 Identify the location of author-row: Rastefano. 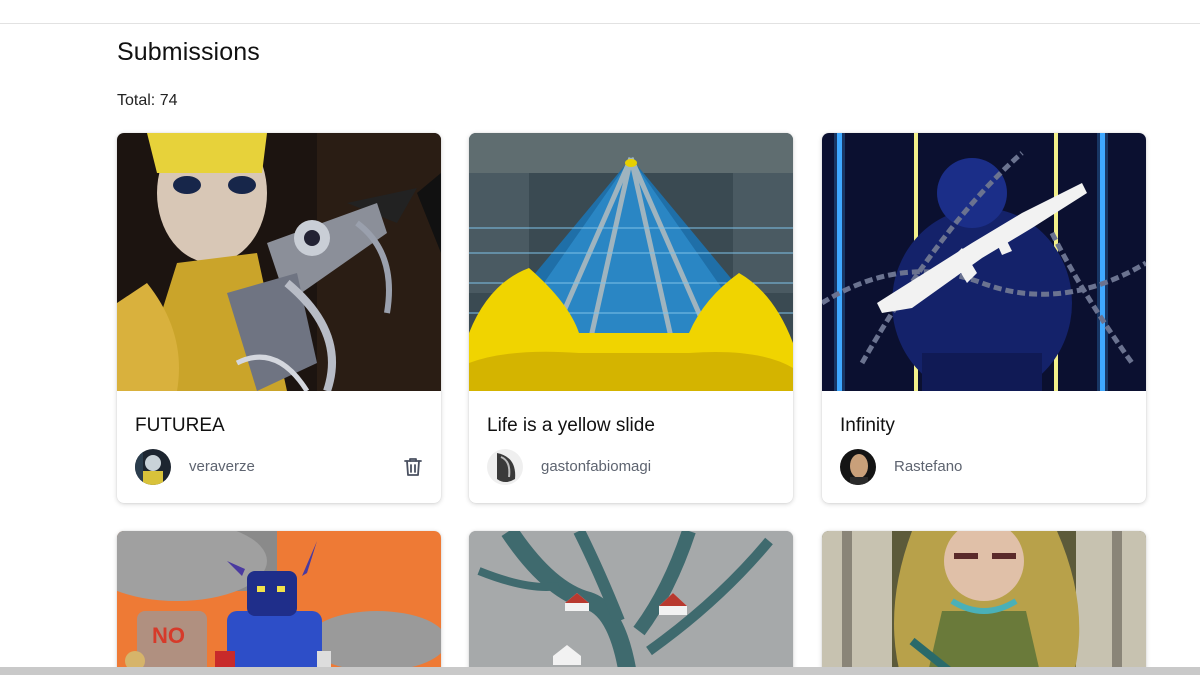
(985, 467).